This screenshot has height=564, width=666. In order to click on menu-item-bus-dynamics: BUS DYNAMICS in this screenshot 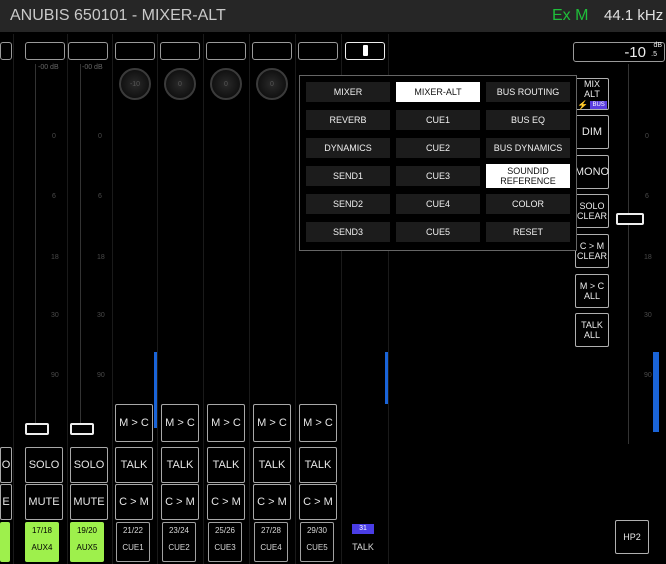, I will do `click(528, 148)`.